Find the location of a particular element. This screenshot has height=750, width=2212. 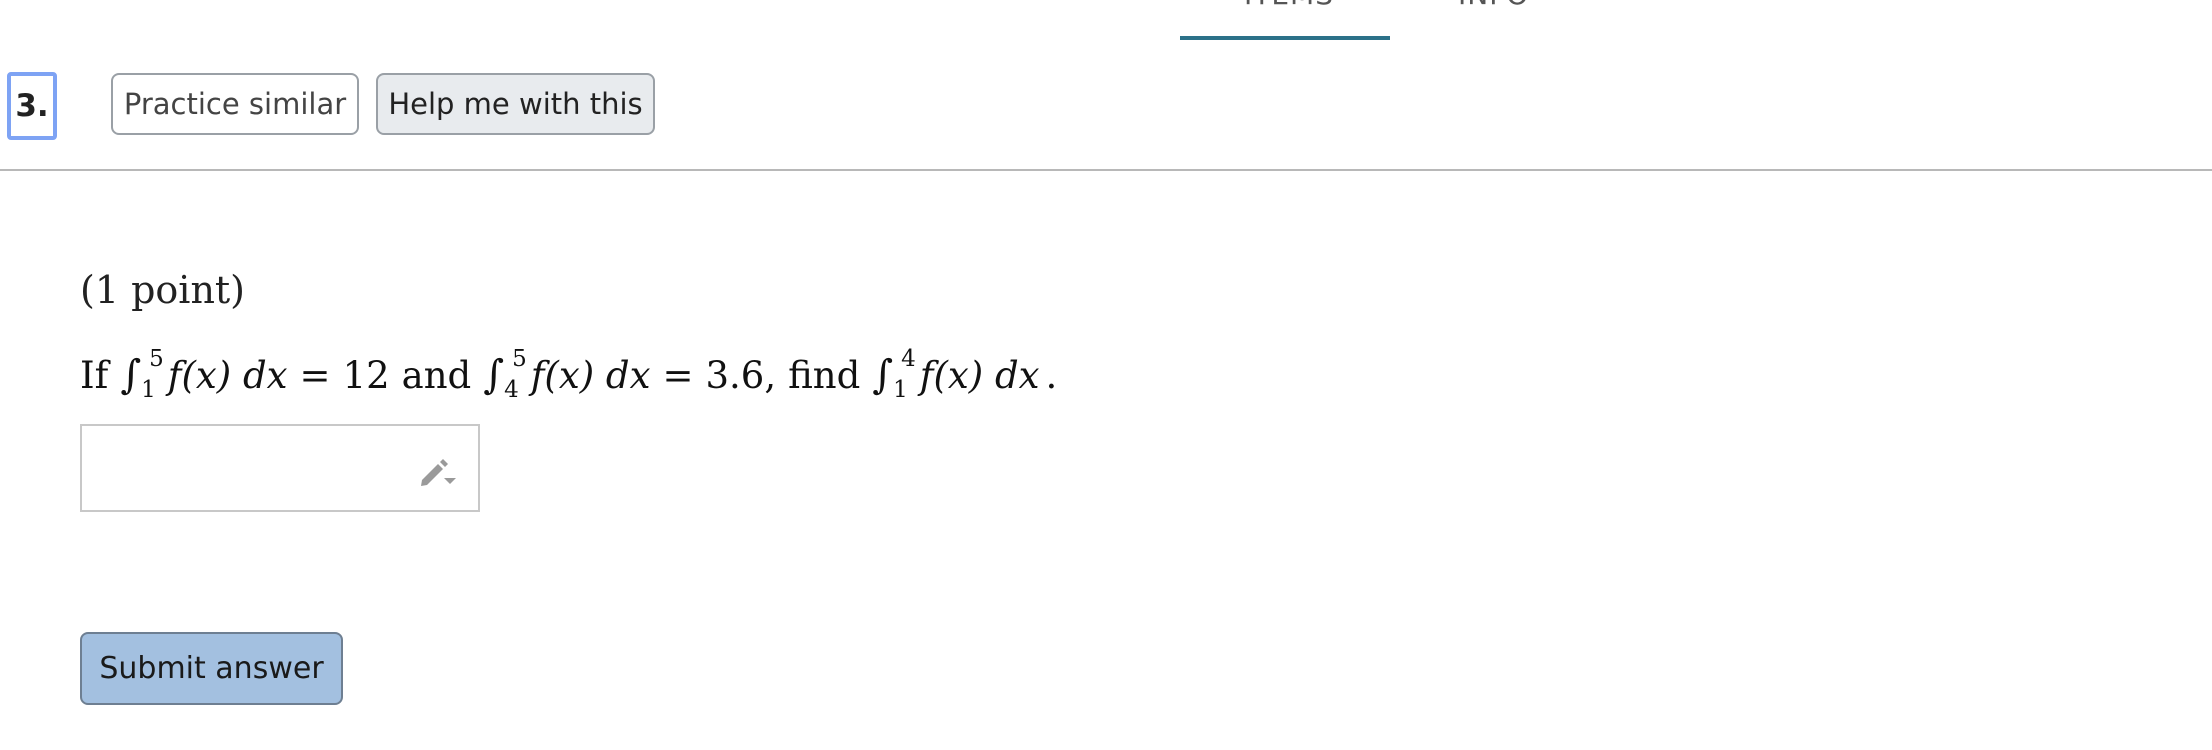

integral-2-upper: 5 is located at coordinates (519, 359).